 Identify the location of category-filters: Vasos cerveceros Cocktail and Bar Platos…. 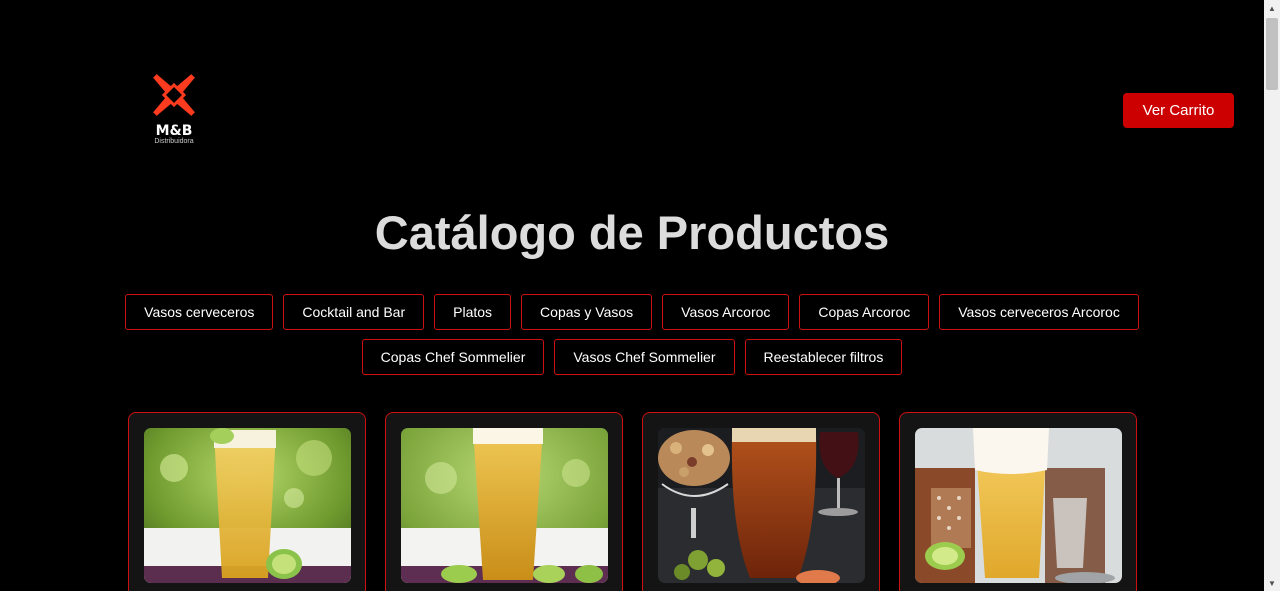
(632, 334).